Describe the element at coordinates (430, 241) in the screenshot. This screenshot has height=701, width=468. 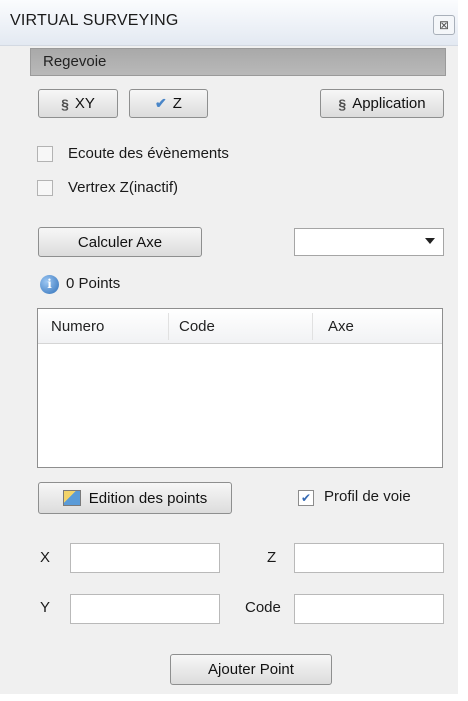
I see `dropdown-arrow-icon` at that location.